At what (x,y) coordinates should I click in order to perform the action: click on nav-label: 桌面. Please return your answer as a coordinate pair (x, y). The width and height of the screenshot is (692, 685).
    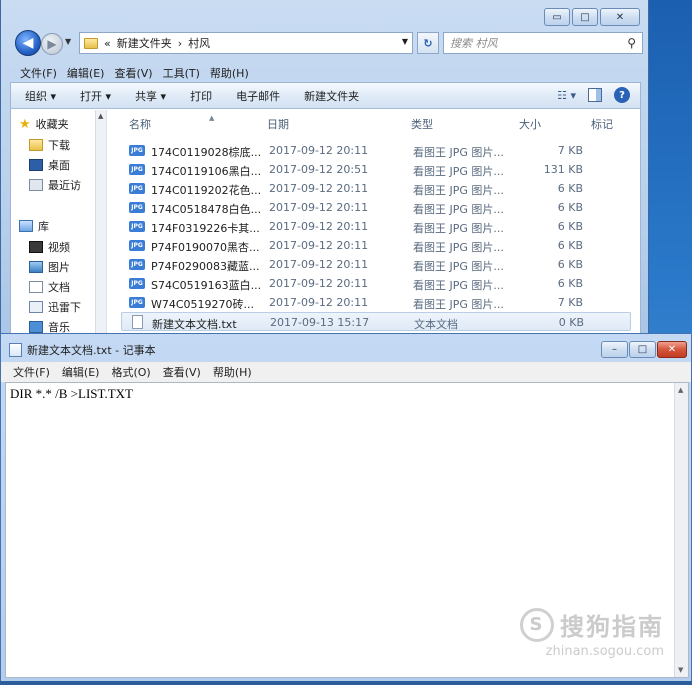
    Looking at the image, I should click on (59, 165).